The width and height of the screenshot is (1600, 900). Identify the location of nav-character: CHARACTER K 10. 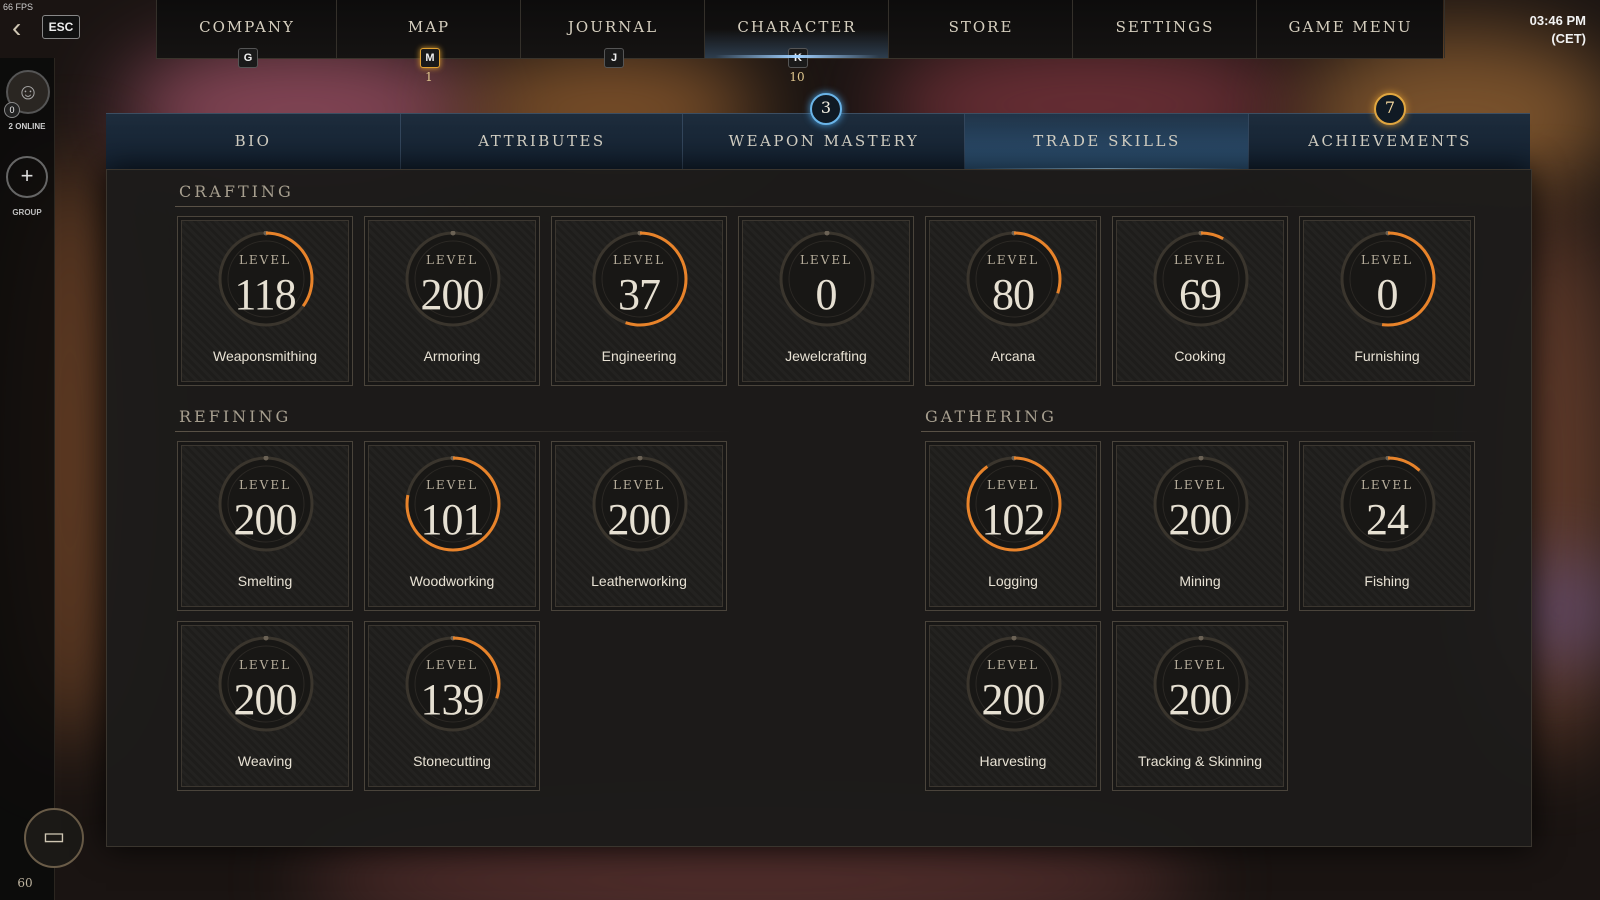
(796, 42).